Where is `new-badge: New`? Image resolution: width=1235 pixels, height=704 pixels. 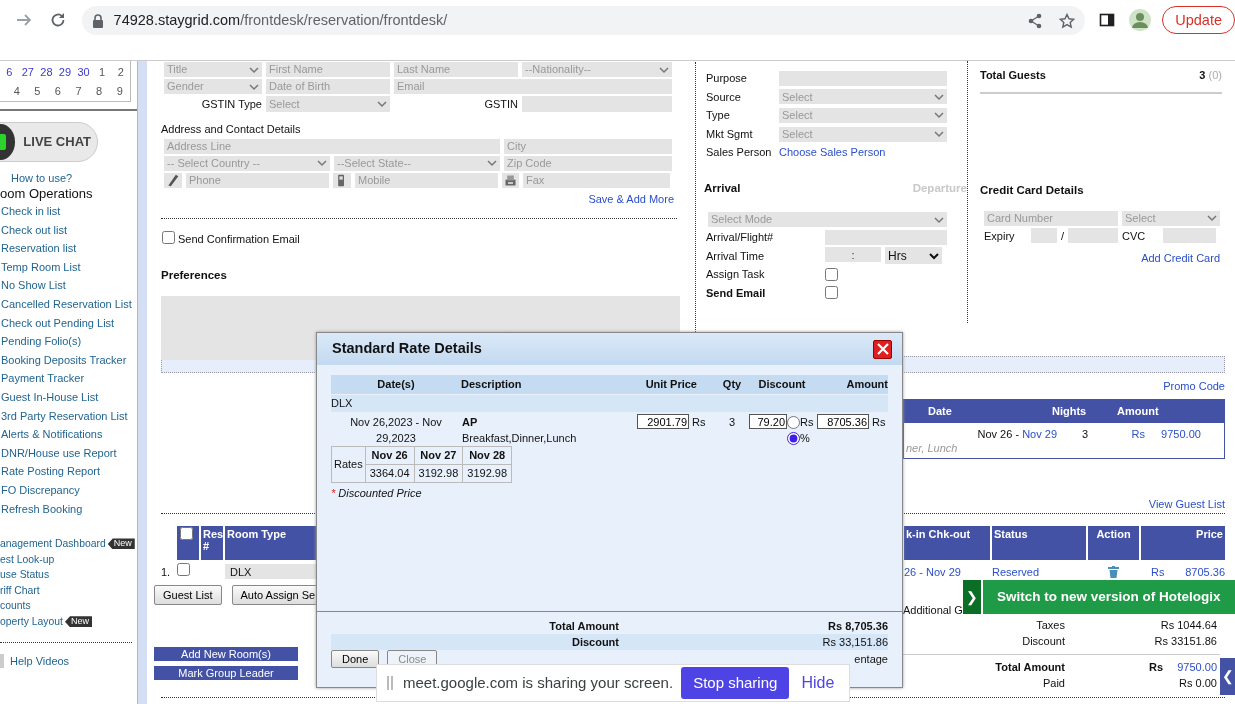
new-badge: New is located at coordinates (121, 544).